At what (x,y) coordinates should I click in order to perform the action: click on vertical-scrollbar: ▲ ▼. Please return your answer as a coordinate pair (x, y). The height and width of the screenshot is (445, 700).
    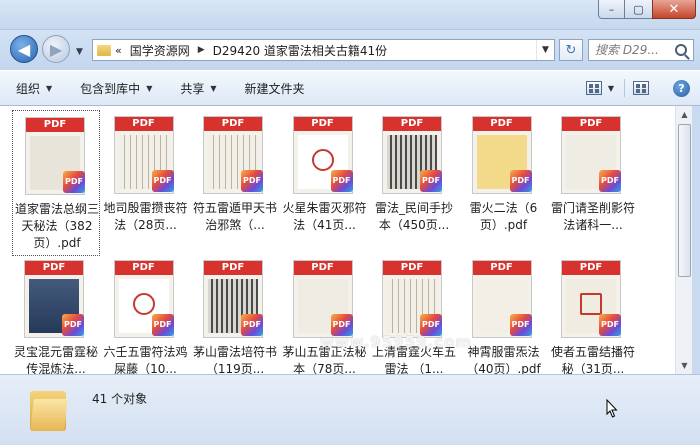
    Looking at the image, I should click on (683, 240).